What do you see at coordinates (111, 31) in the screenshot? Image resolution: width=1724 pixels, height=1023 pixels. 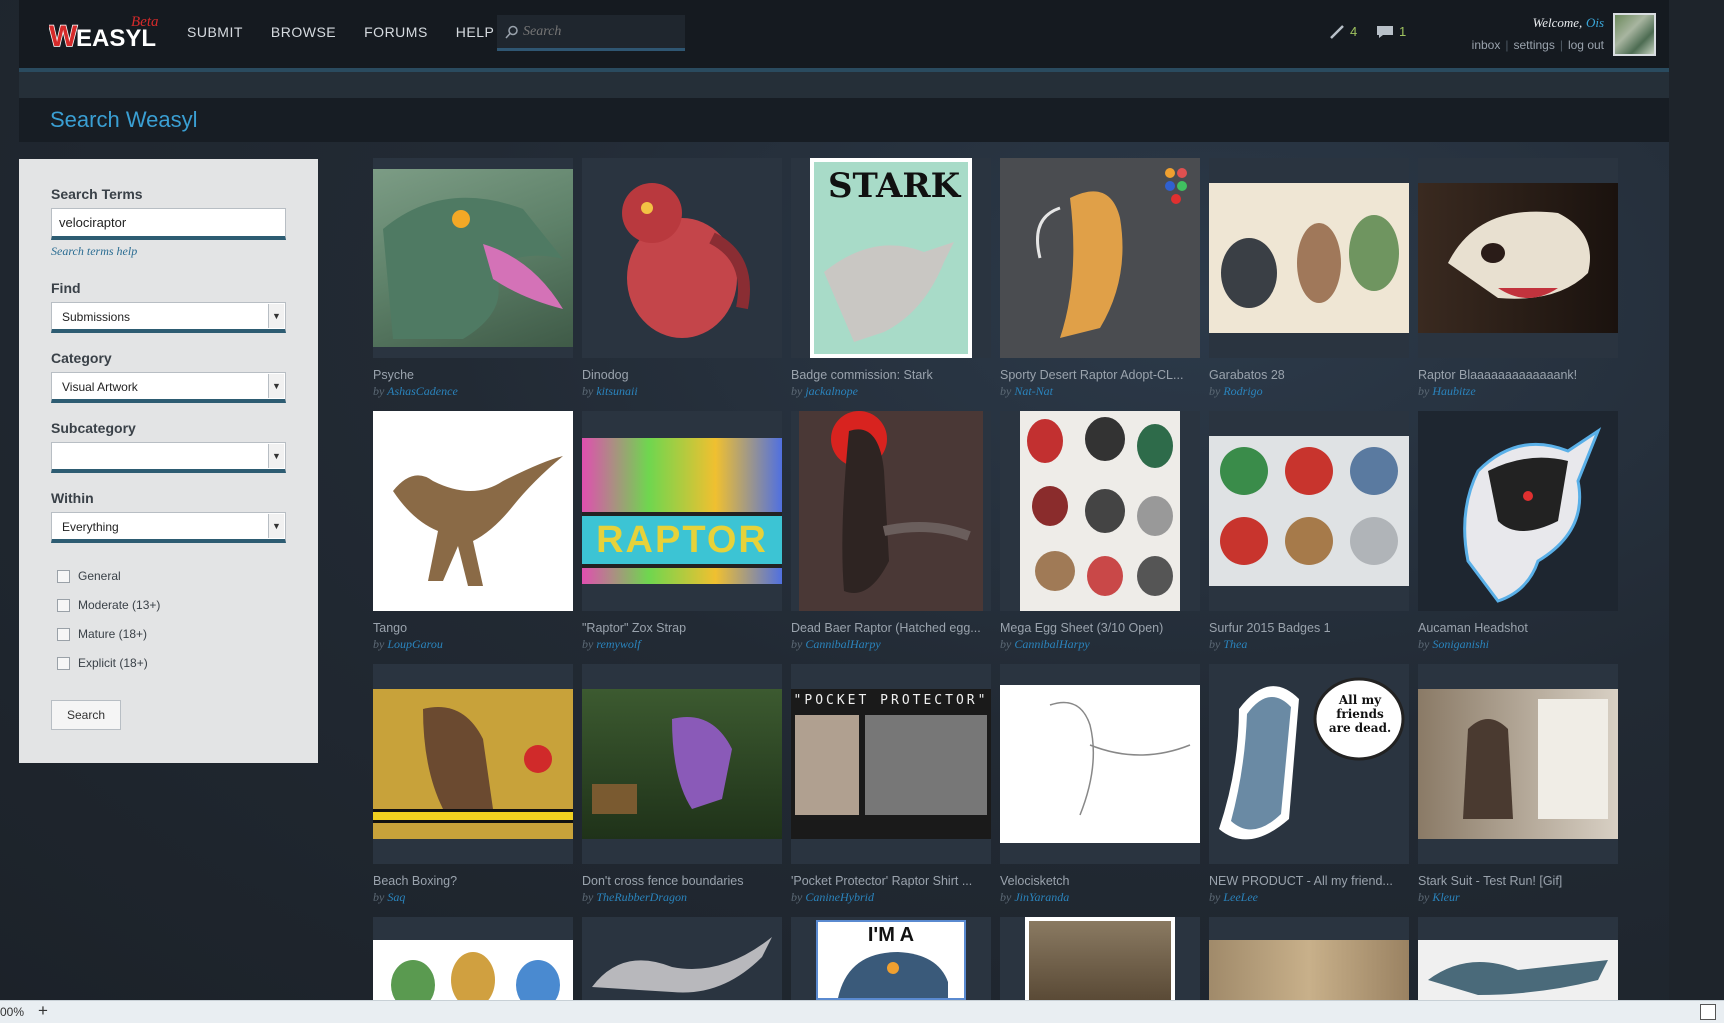 I see `weasyl-logo: W EASYL Beta` at bounding box center [111, 31].